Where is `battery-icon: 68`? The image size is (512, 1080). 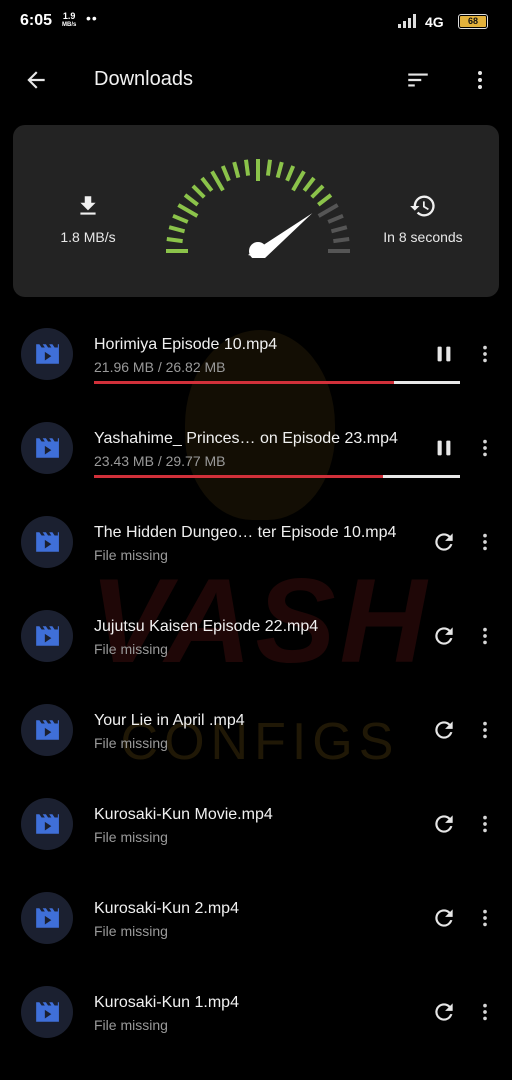 battery-icon: 68 is located at coordinates (473, 21).